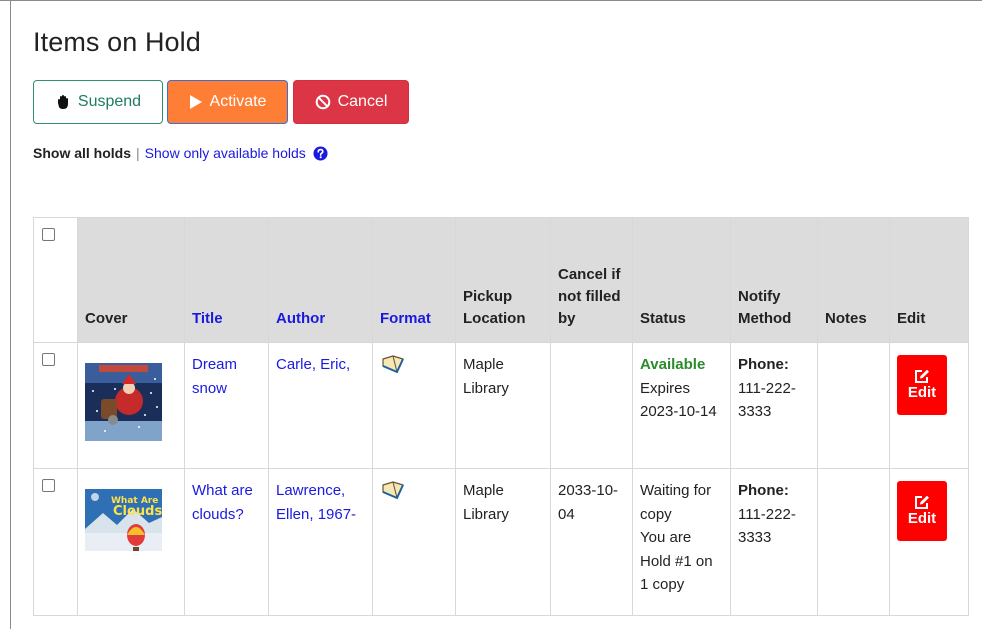  What do you see at coordinates (320, 153) in the screenshot?
I see `help-icon` at bounding box center [320, 153].